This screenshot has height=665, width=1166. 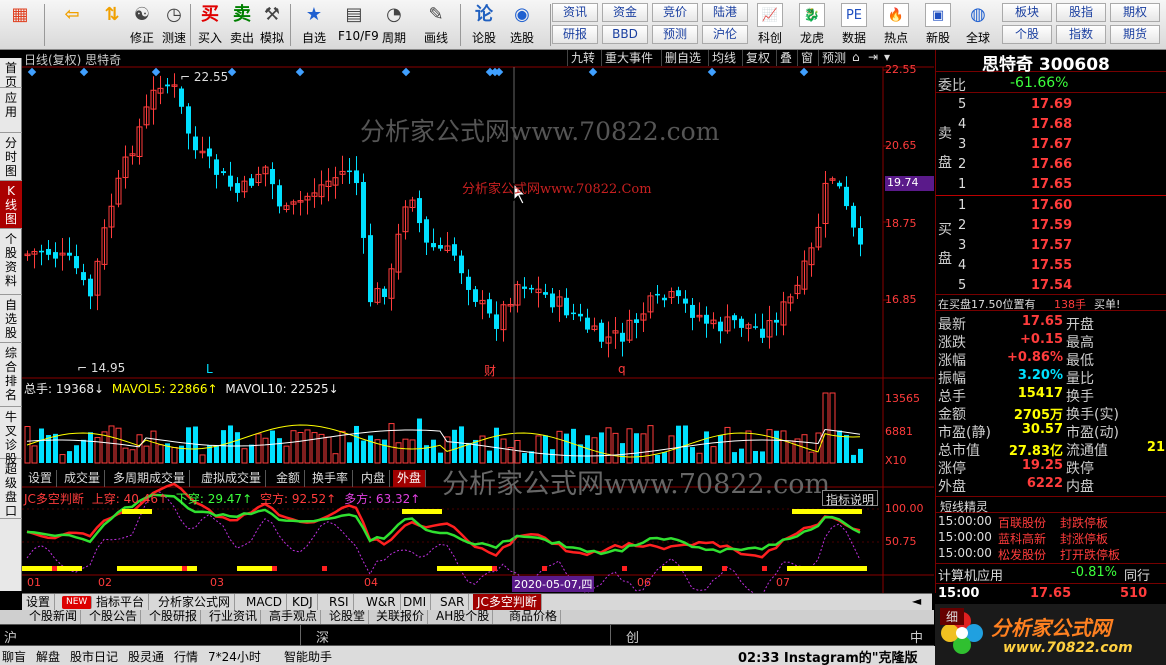 I want to click on toolbar-pencil-button: ✎ 画线, so click(x=436, y=25).